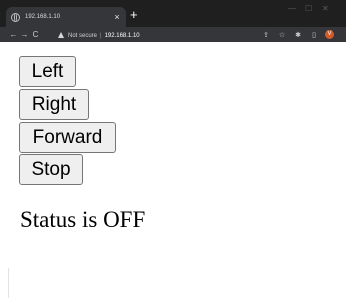 Image resolution: width=346 pixels, height=298 pixels. I want to click on back-button: ←, so click(13, 34).